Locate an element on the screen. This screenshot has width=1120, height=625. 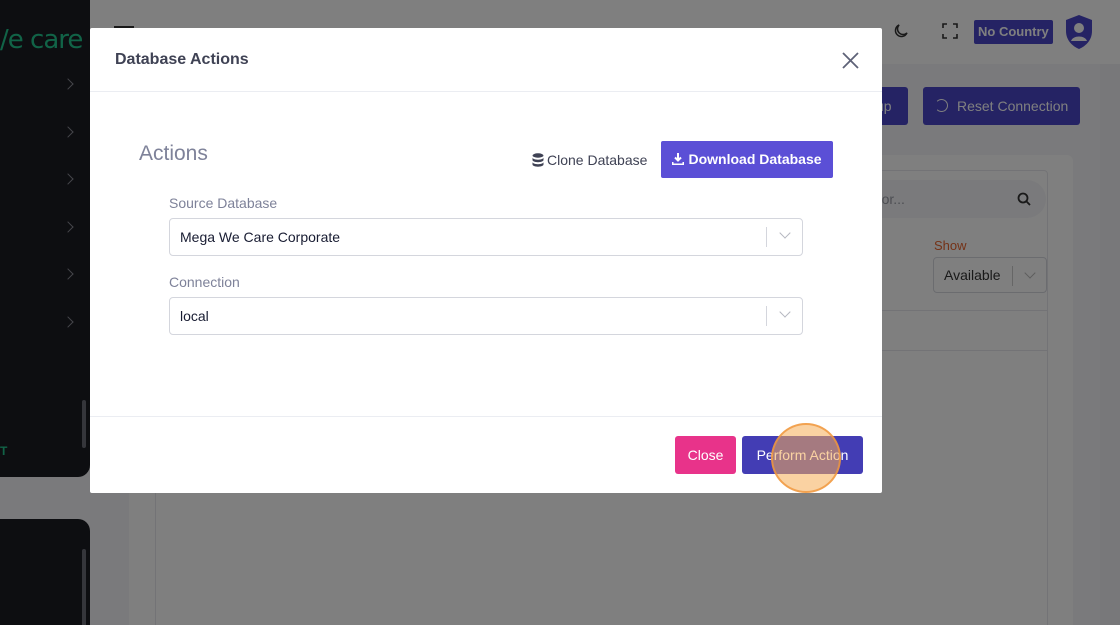
connection-select: local is located at coordinates (486, 316).